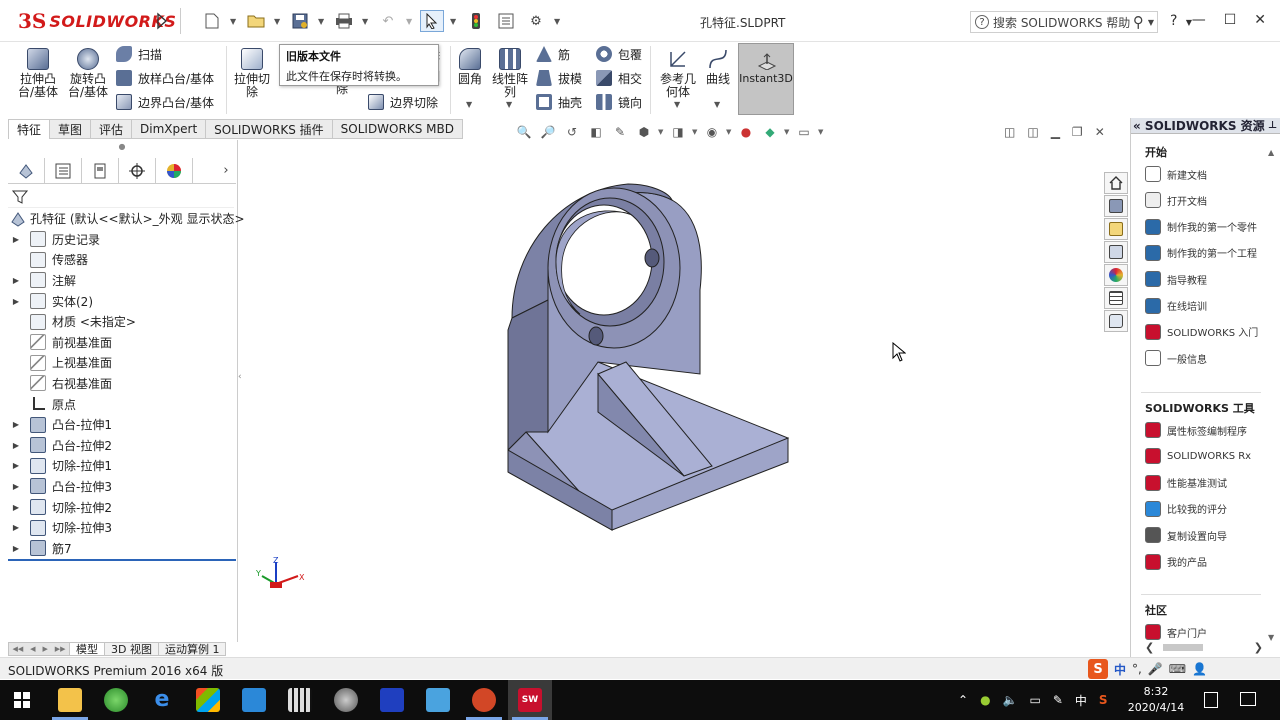 The height and width of the screenshot is (720, 1280). What do you see at coordinates (70, 700) in the screenshot?
I see `file-explorer-app-icon` at bounding box center [70, 700].